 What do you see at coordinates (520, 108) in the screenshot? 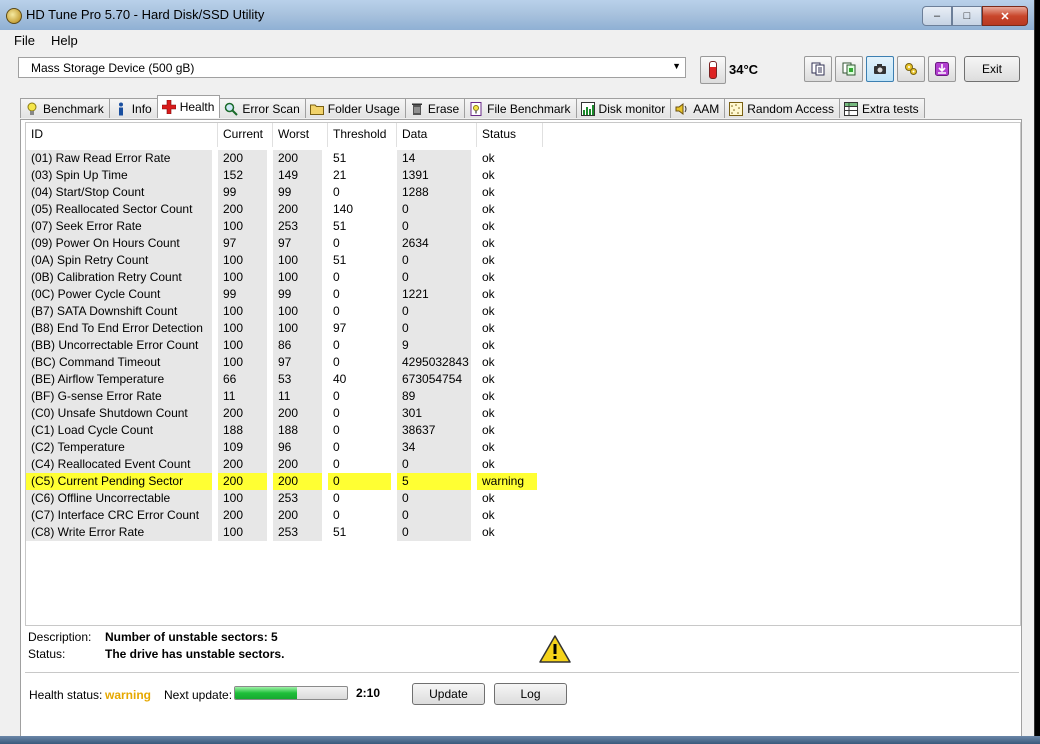
I see `tab-file-benchmark: File Benchmark` at bounding box center [520, 108].